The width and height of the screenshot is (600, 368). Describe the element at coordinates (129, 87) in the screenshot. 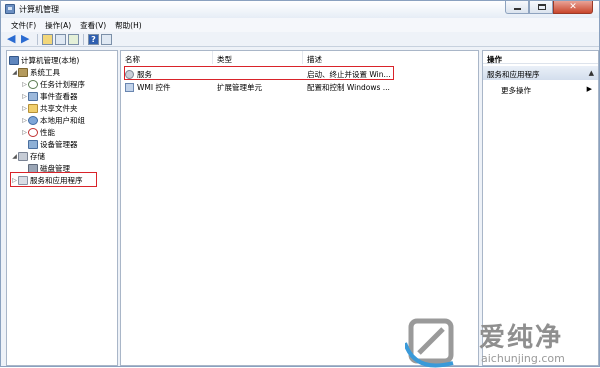

I see `wmi-control-icon` at that location.